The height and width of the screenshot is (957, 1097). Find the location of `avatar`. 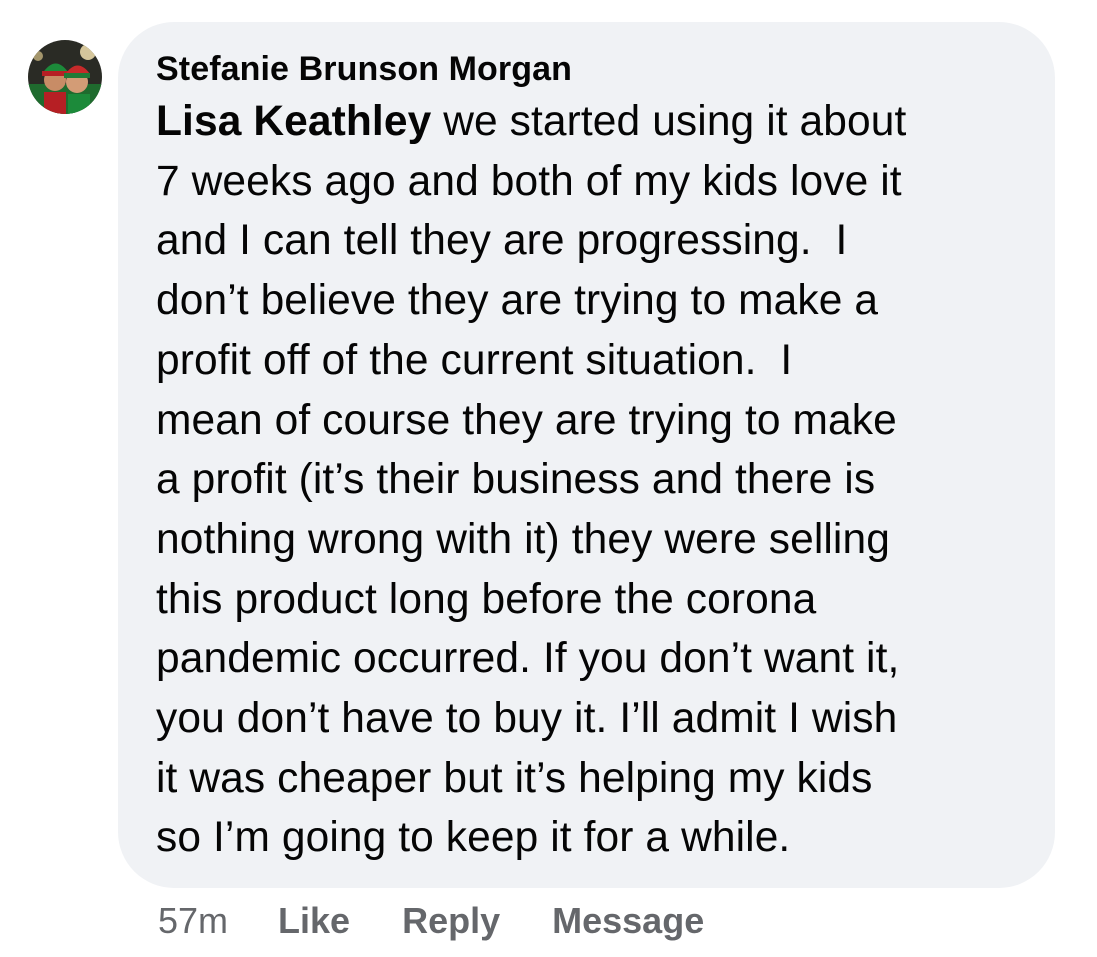

avatar is located at coordinates (65, 77).